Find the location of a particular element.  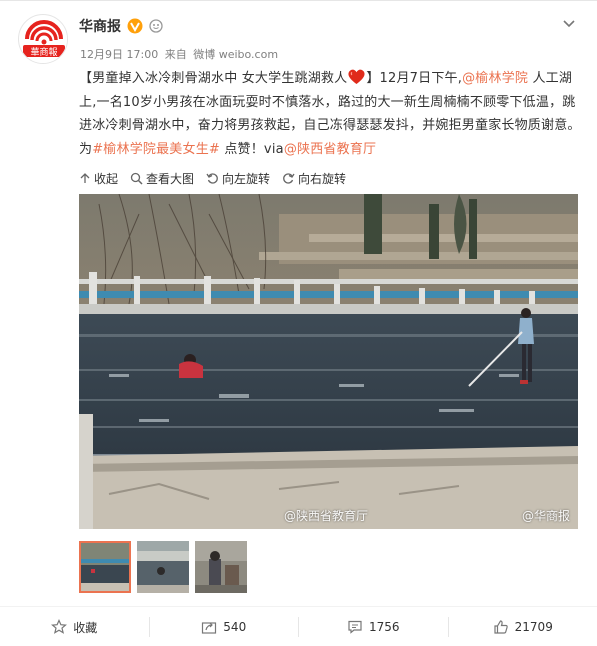

thumbnail-1-image is located at coordinates (105, 567).